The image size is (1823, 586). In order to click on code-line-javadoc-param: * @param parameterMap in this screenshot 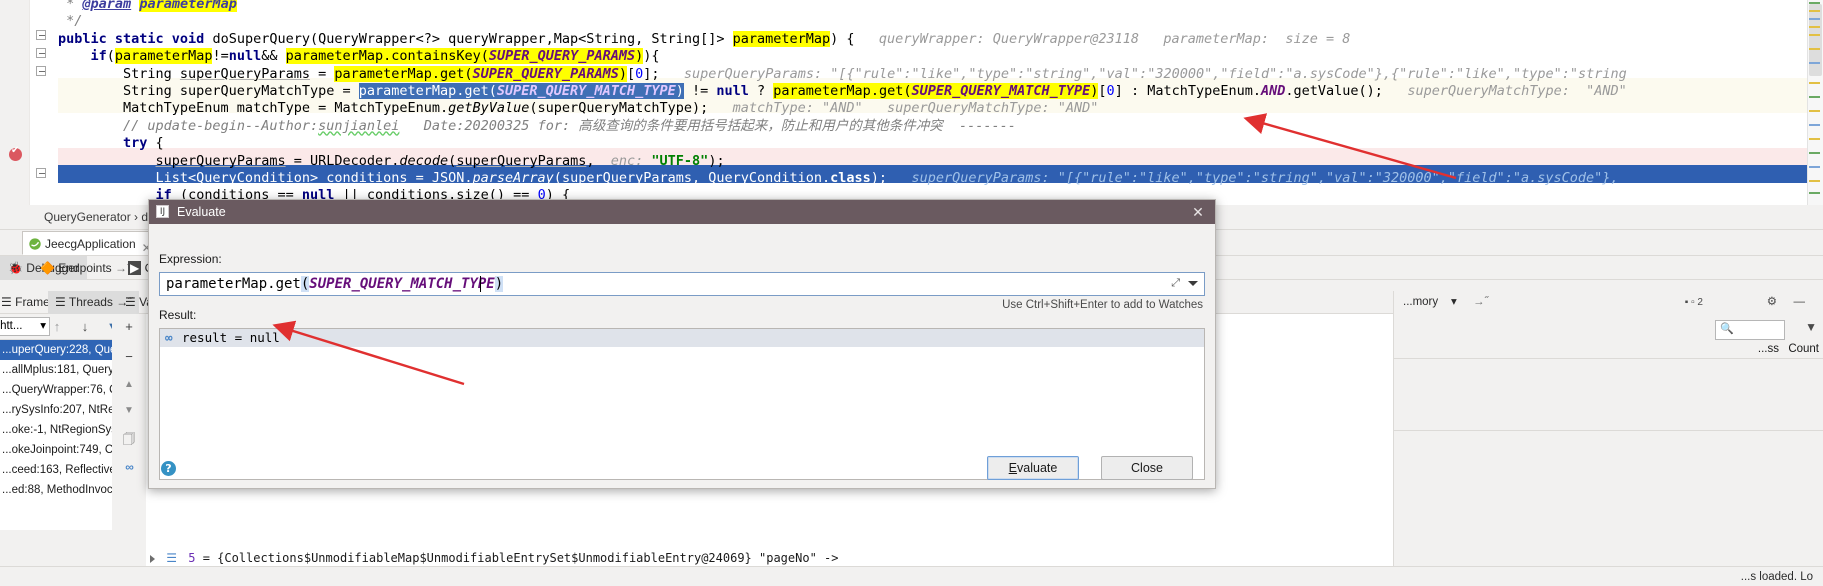, I will do `click(940, 6)`.